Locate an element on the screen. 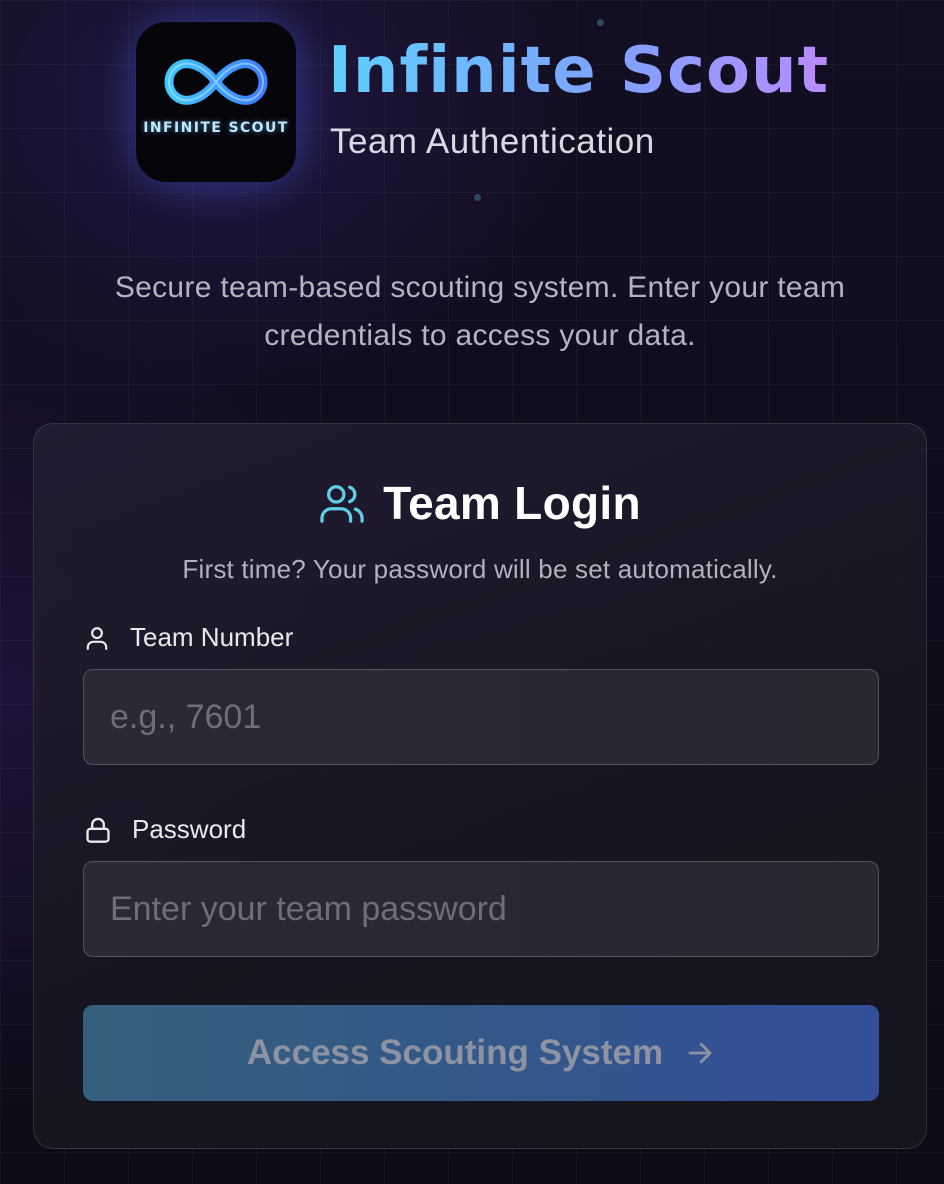 This screenshot has width=944, height=1184. team-number-label-text: Team Number is located at coordinates (212, 637).